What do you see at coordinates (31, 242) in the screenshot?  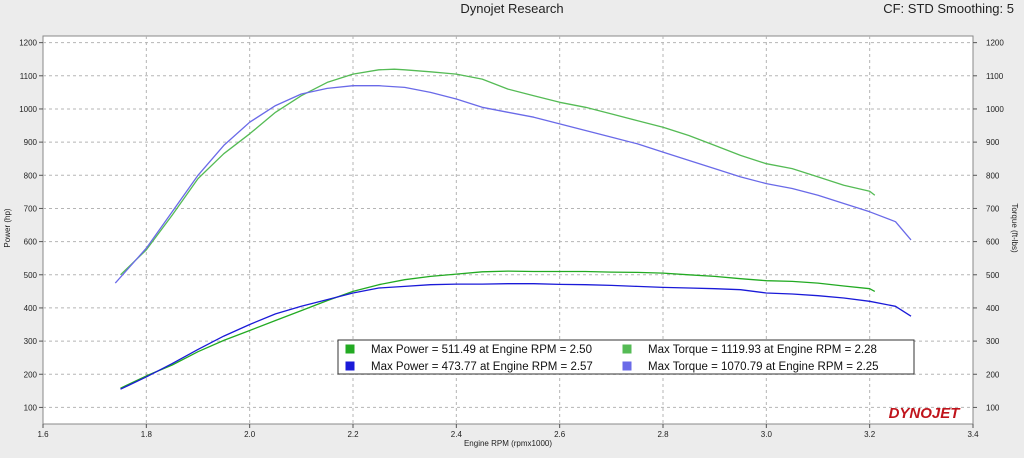 I see `y-tick-label-left: 600` at bounding box center [31, 242].